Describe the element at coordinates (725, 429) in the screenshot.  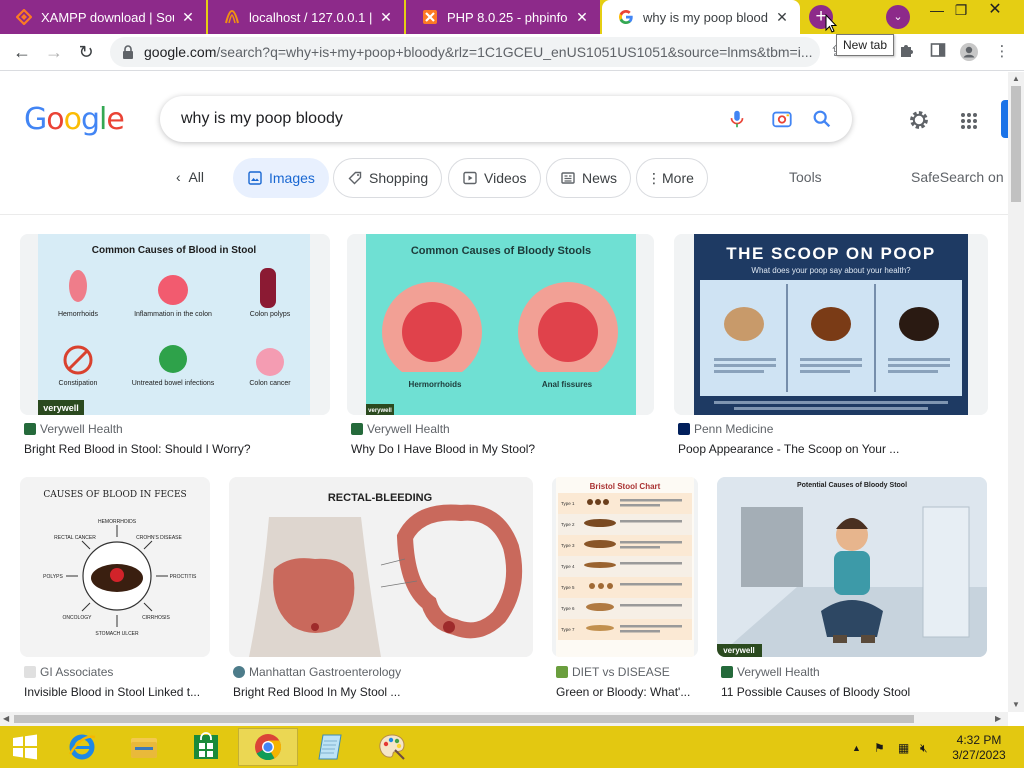
I see `result-source: Penn Medicine` at that location.